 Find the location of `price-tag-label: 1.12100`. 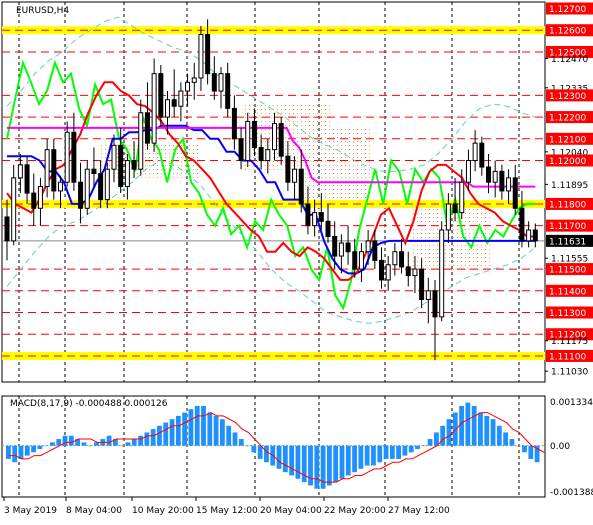

price-tag-label: 1.12100 is located at coordinates (567, 140).